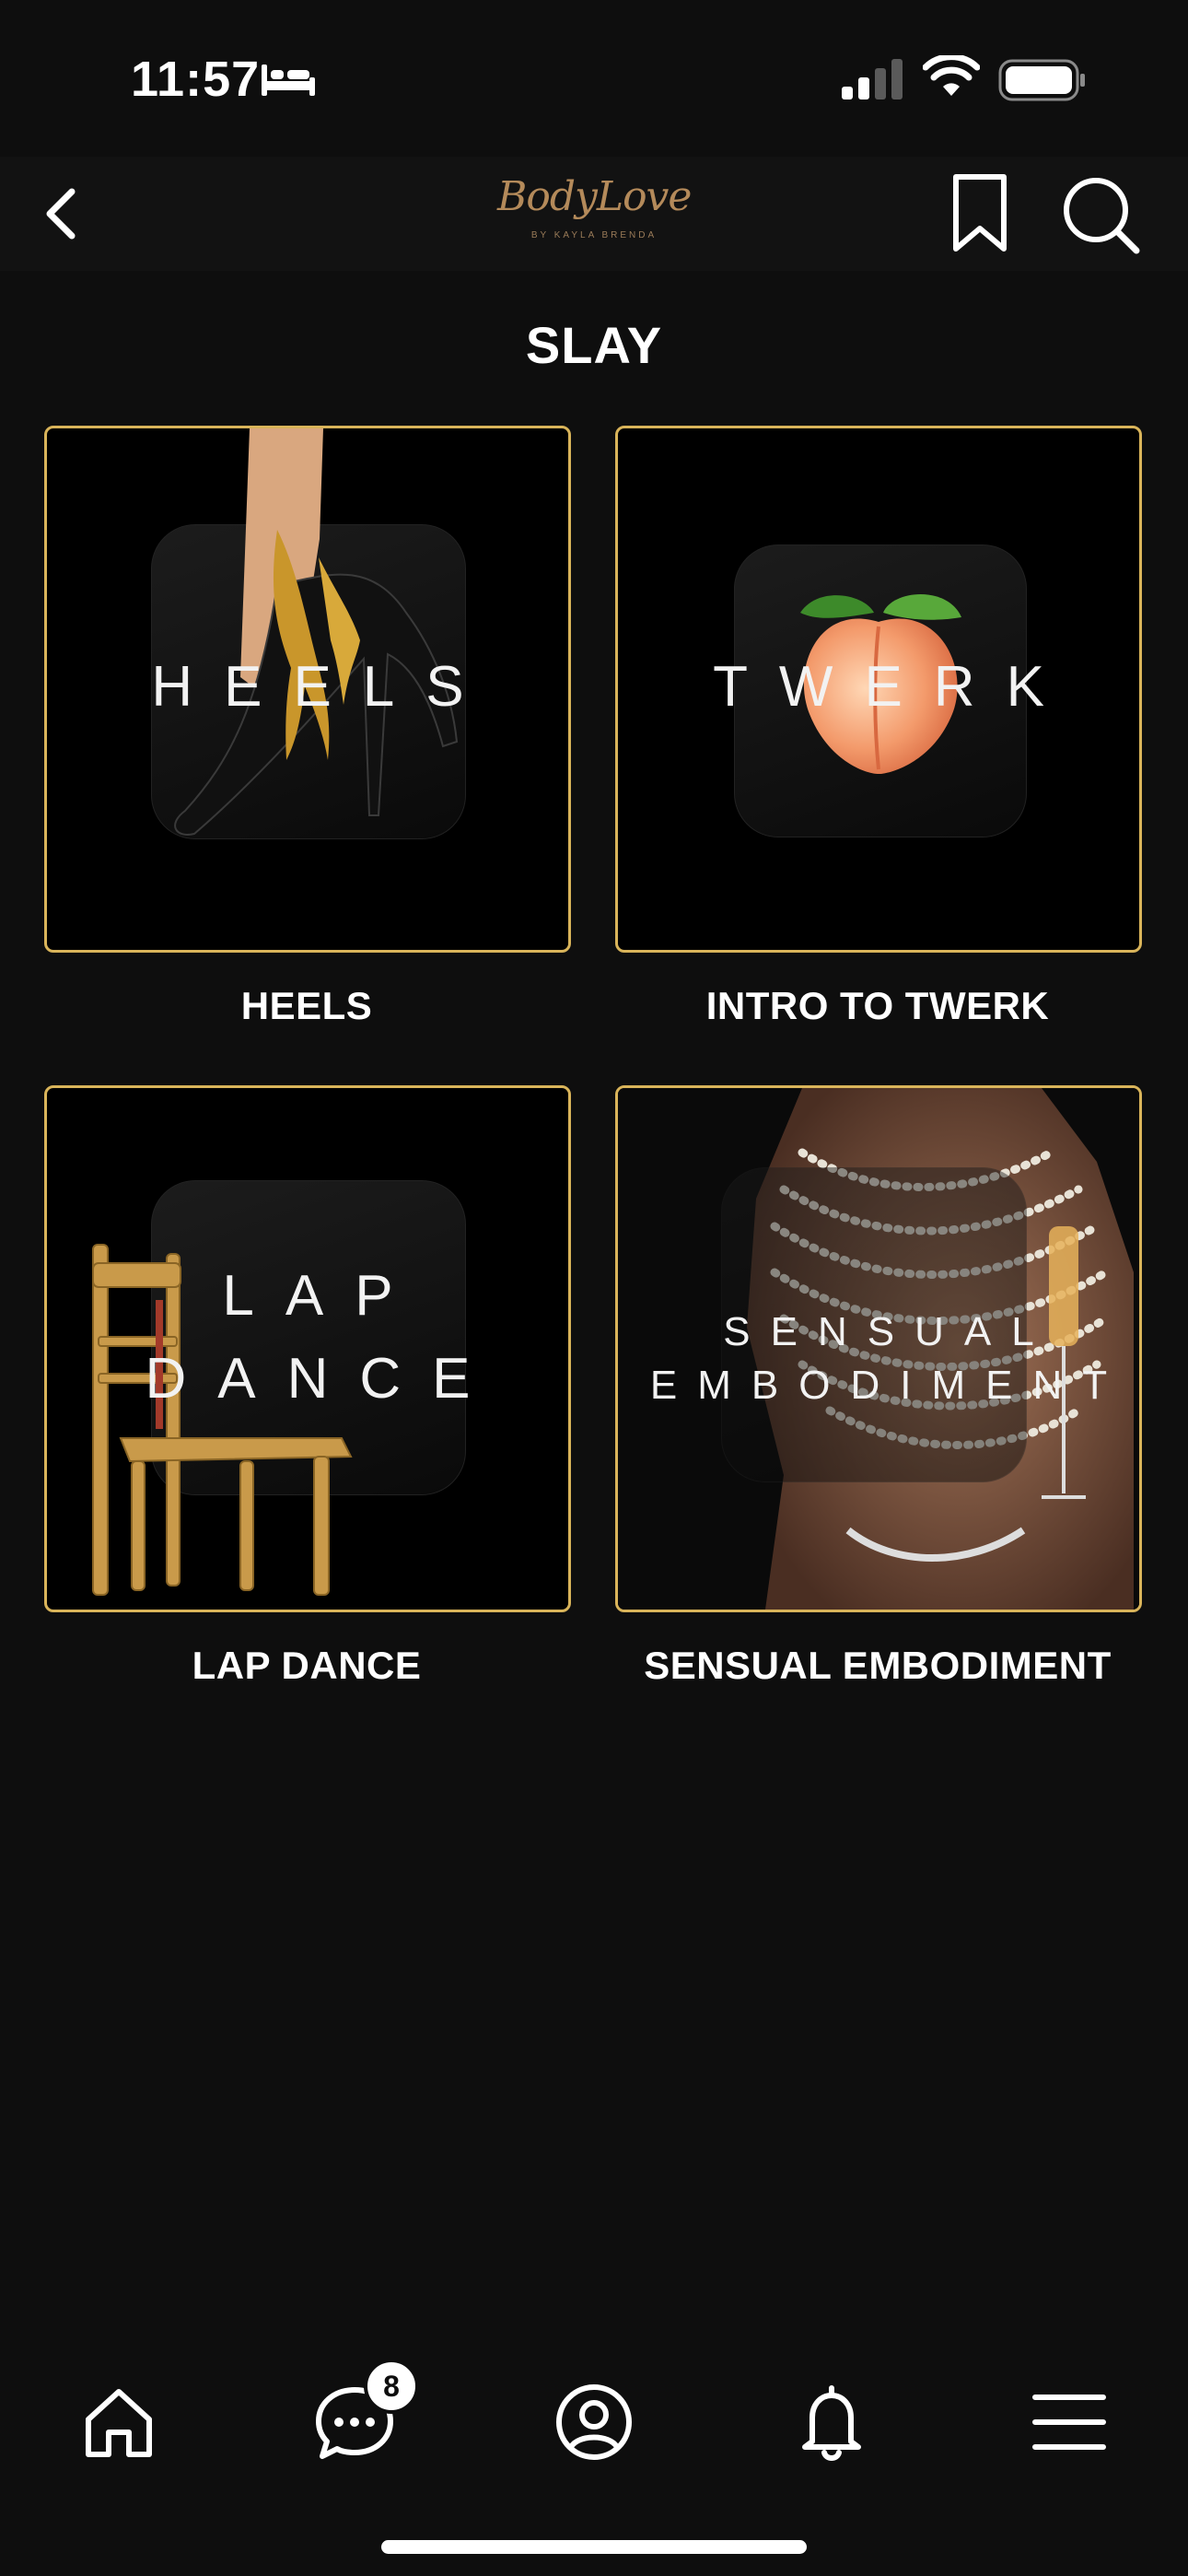 The image size is (1188, 2576). What do you see at coordinates (872, 79) in the screenshot?
I see `signal-icon` at bounding box center [872, 79].